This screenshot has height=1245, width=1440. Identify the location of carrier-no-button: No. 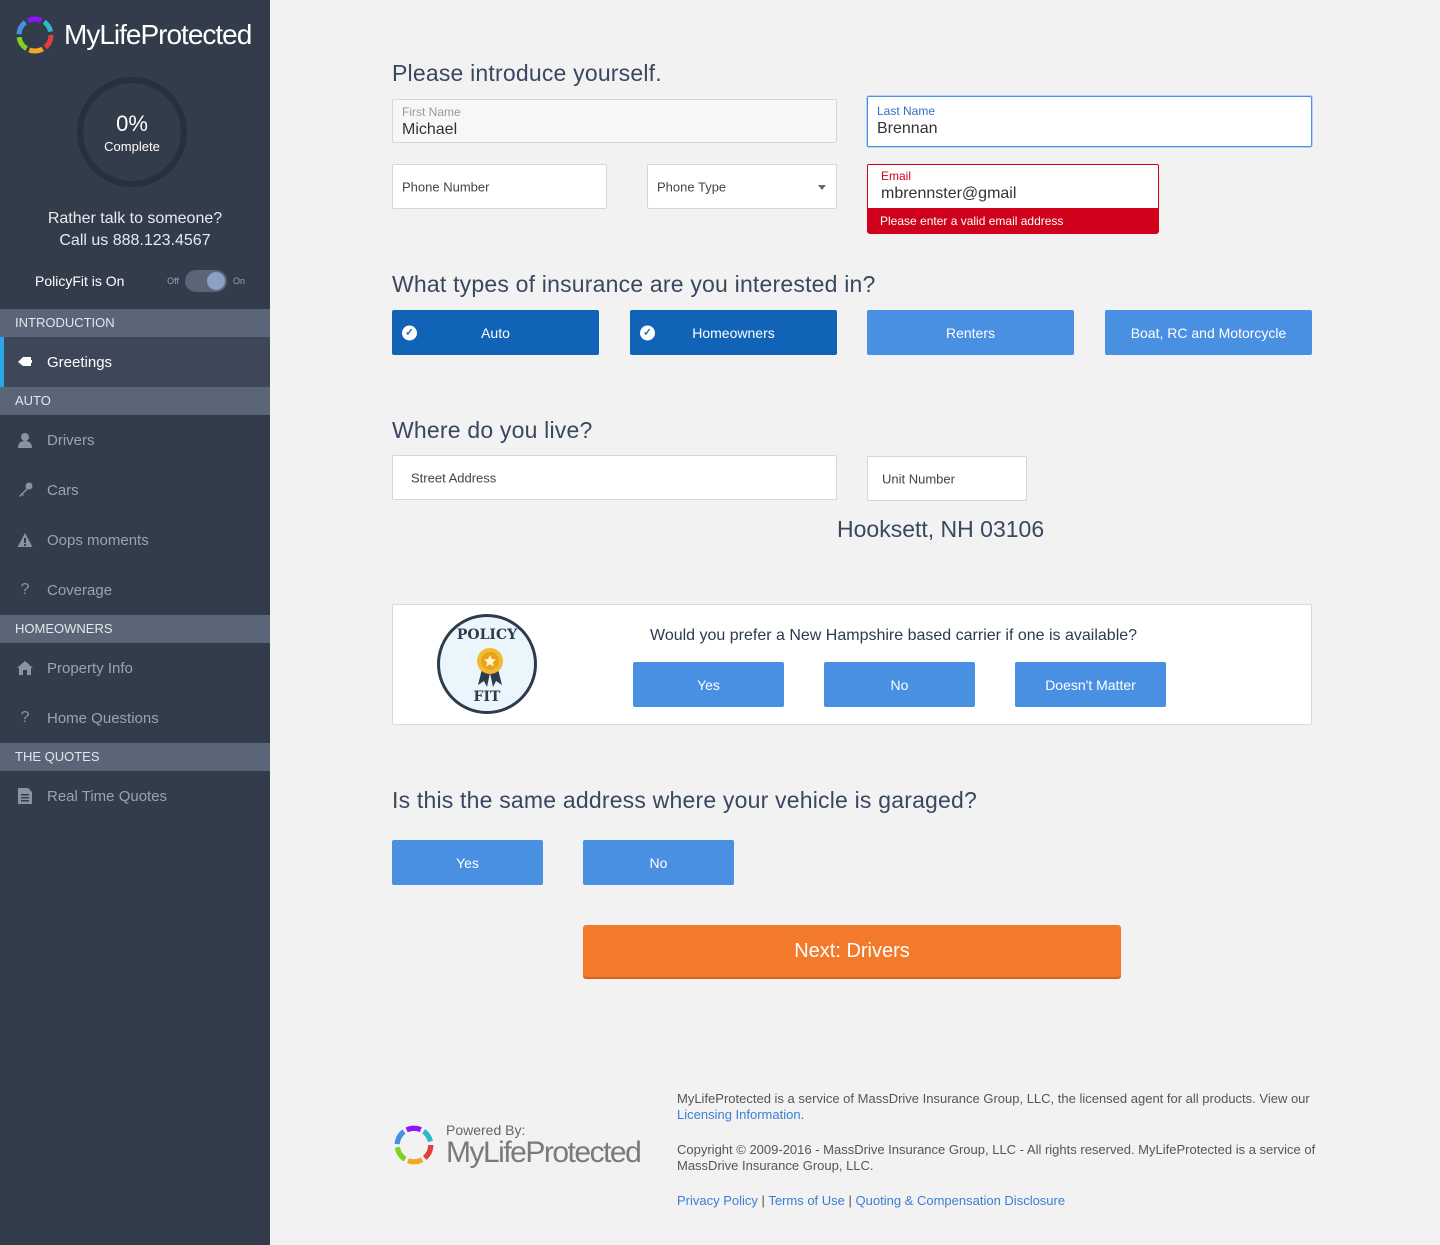
(899, 684).